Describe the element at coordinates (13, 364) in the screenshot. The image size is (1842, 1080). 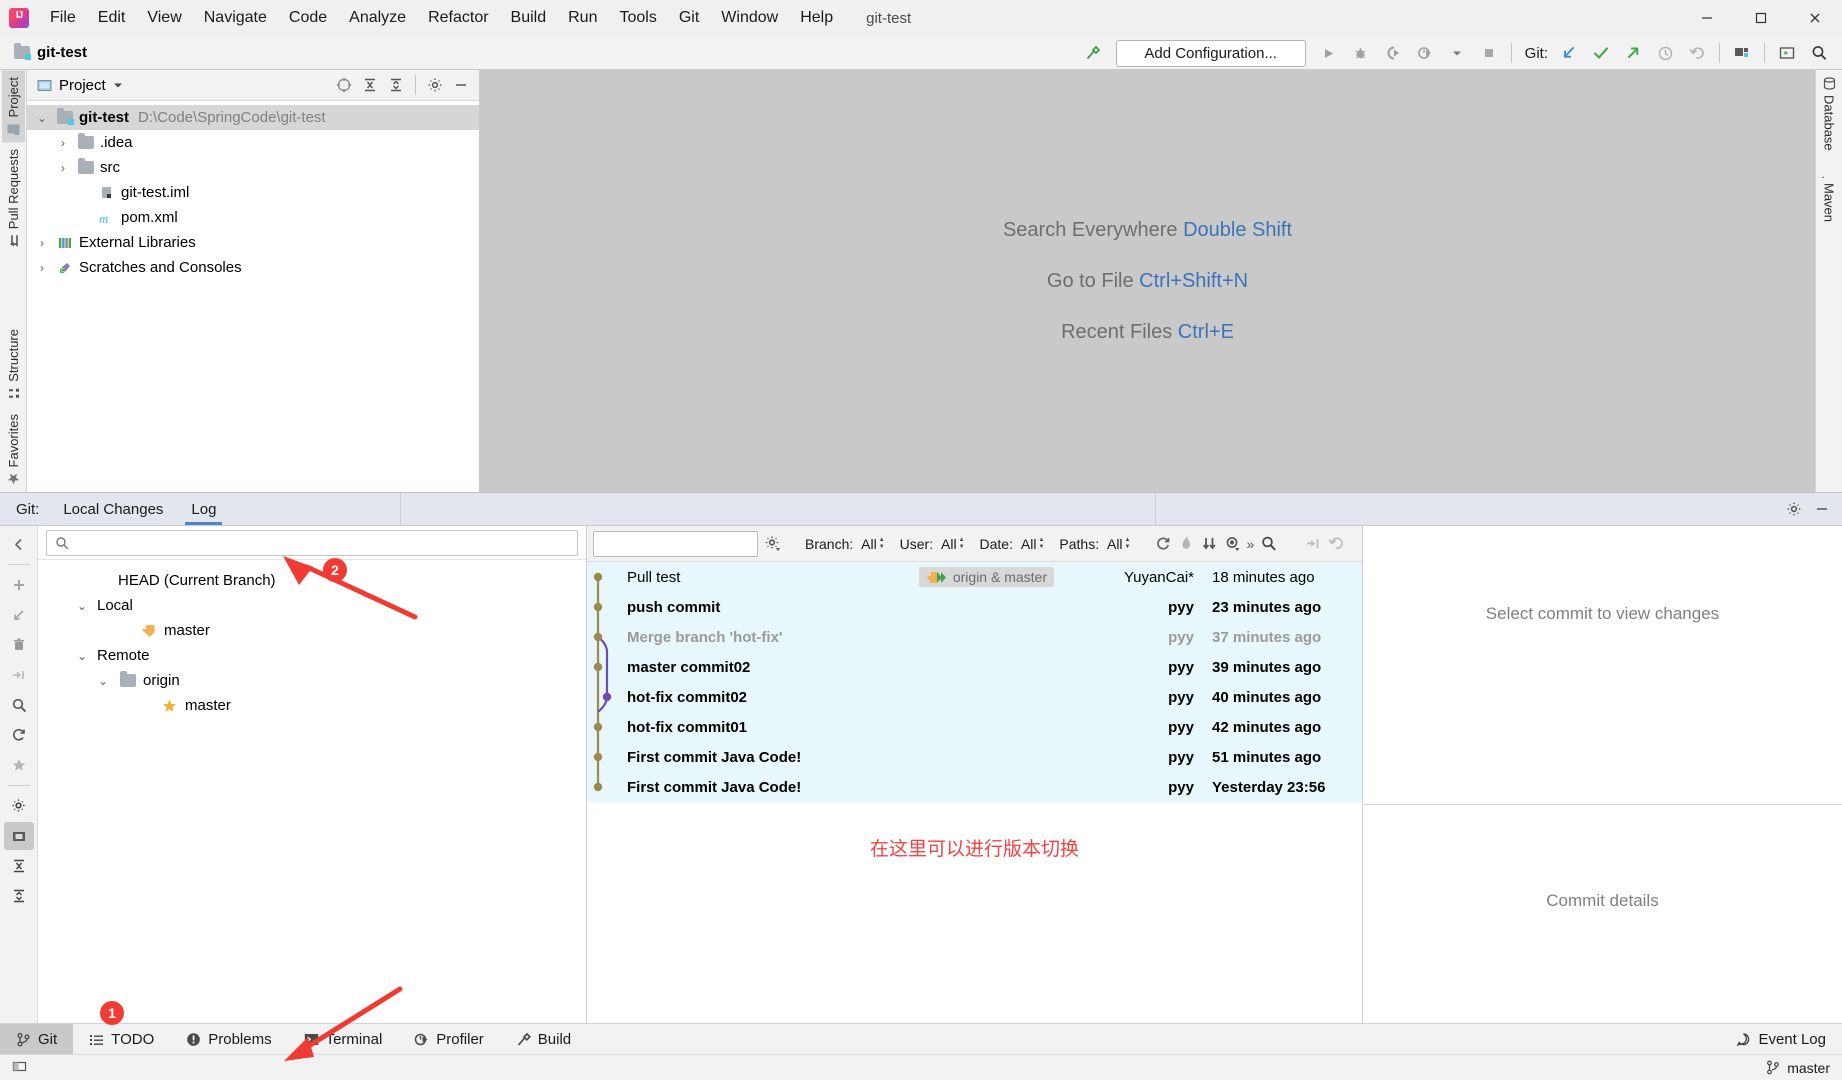
I see `stripe-item-structure: Structure` at that location.